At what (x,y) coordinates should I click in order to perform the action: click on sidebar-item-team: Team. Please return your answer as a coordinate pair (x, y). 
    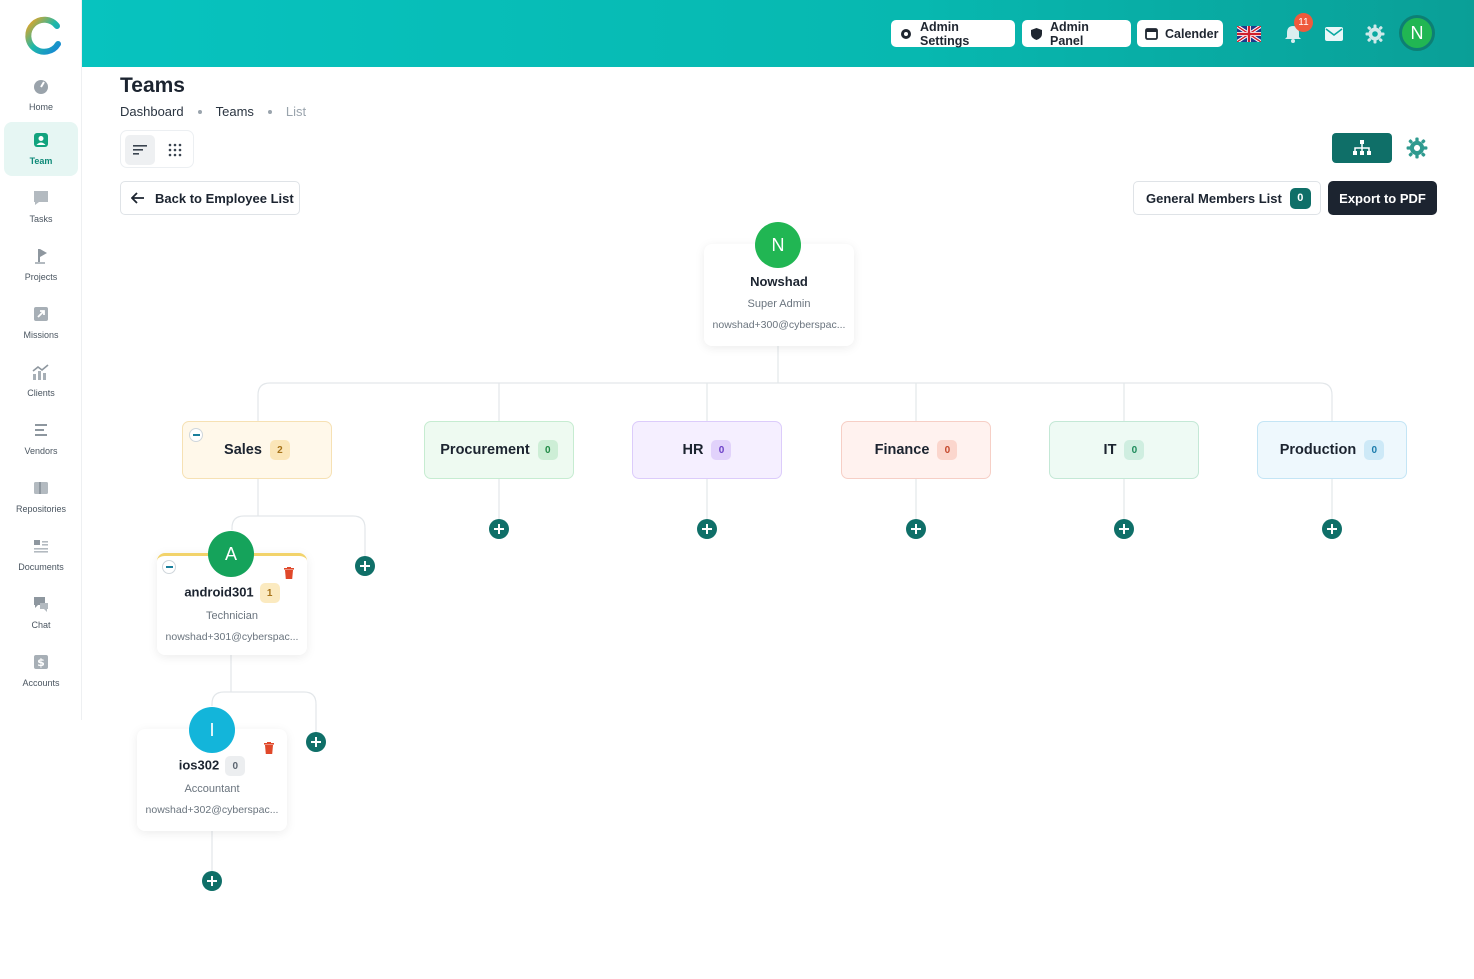
    Looking at the image, I should click on (41, 149).